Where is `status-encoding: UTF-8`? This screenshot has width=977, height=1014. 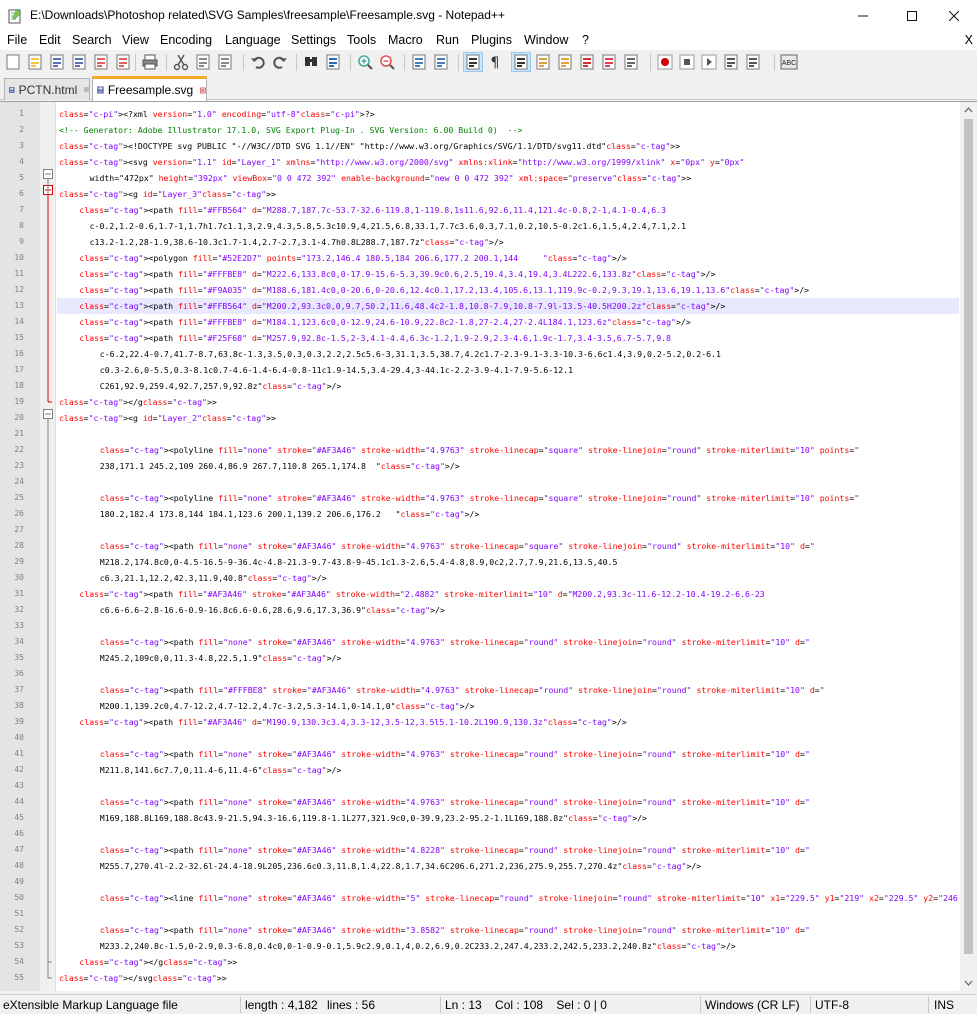
status-encoding: UTF-8 is located at coordinates (832, 1005).